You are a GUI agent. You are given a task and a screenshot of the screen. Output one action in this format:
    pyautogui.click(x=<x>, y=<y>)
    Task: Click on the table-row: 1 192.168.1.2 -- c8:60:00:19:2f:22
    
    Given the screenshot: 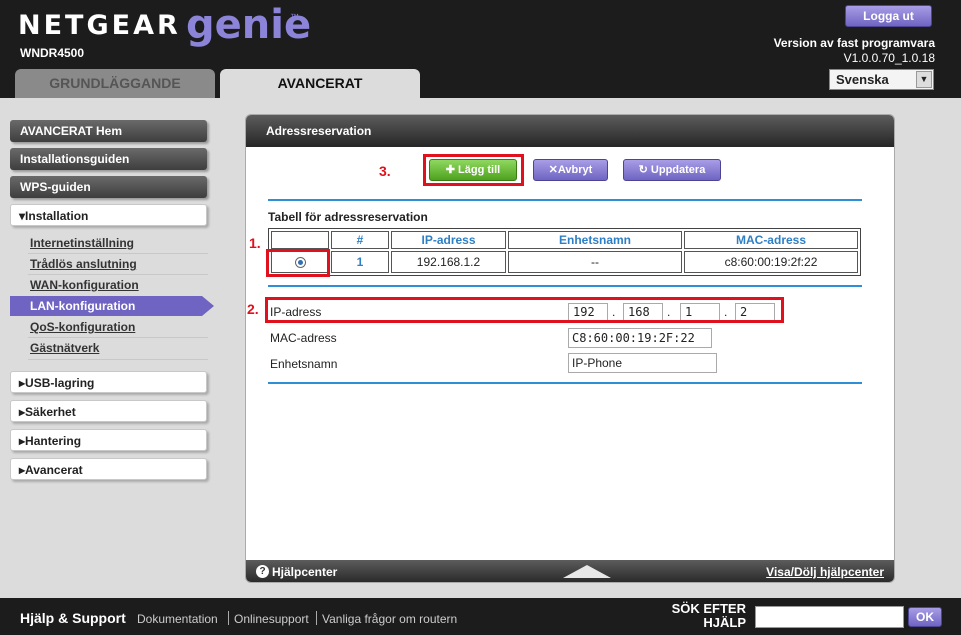 What is the action you would take?
    pyautogui.click(x=564, y=262)
    